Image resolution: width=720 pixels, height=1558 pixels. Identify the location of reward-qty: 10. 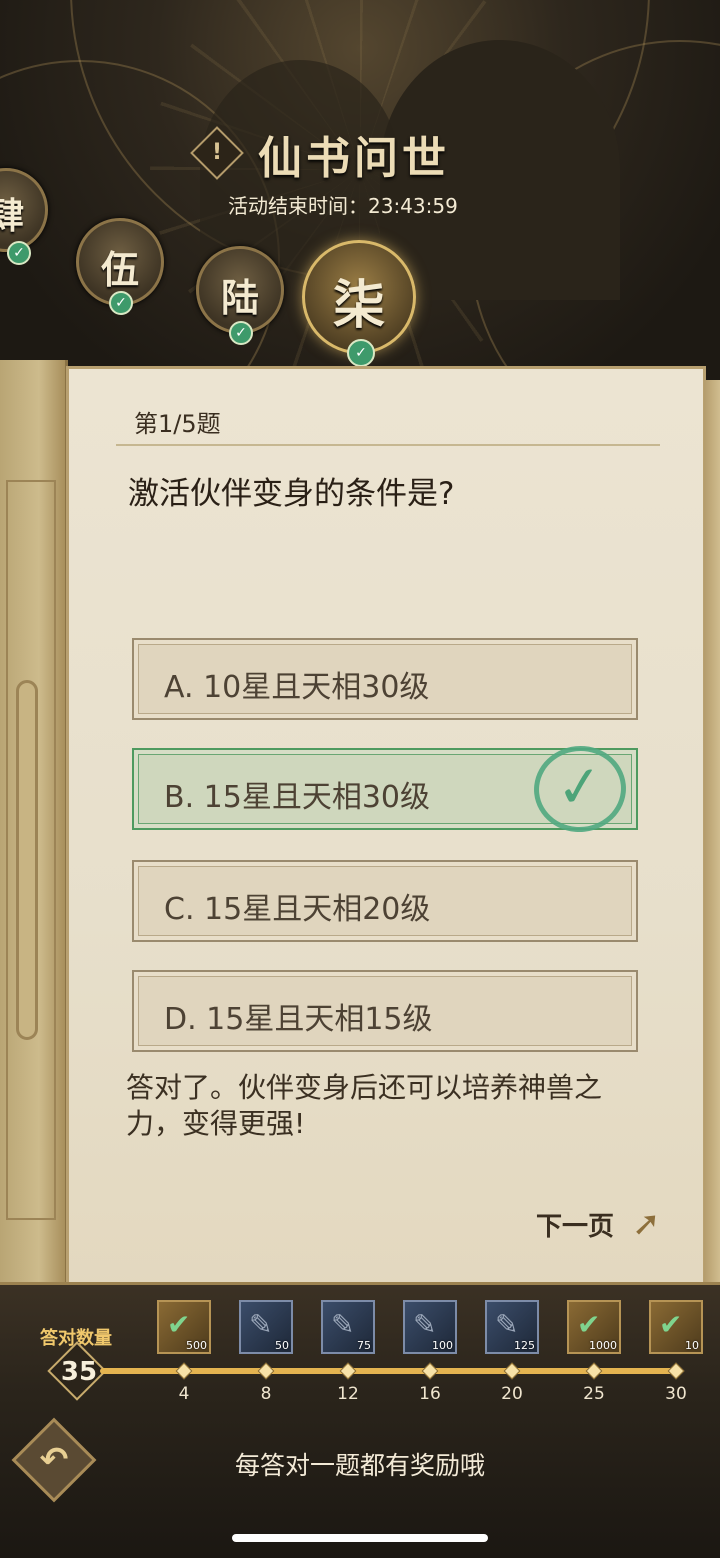
(692, 1345).